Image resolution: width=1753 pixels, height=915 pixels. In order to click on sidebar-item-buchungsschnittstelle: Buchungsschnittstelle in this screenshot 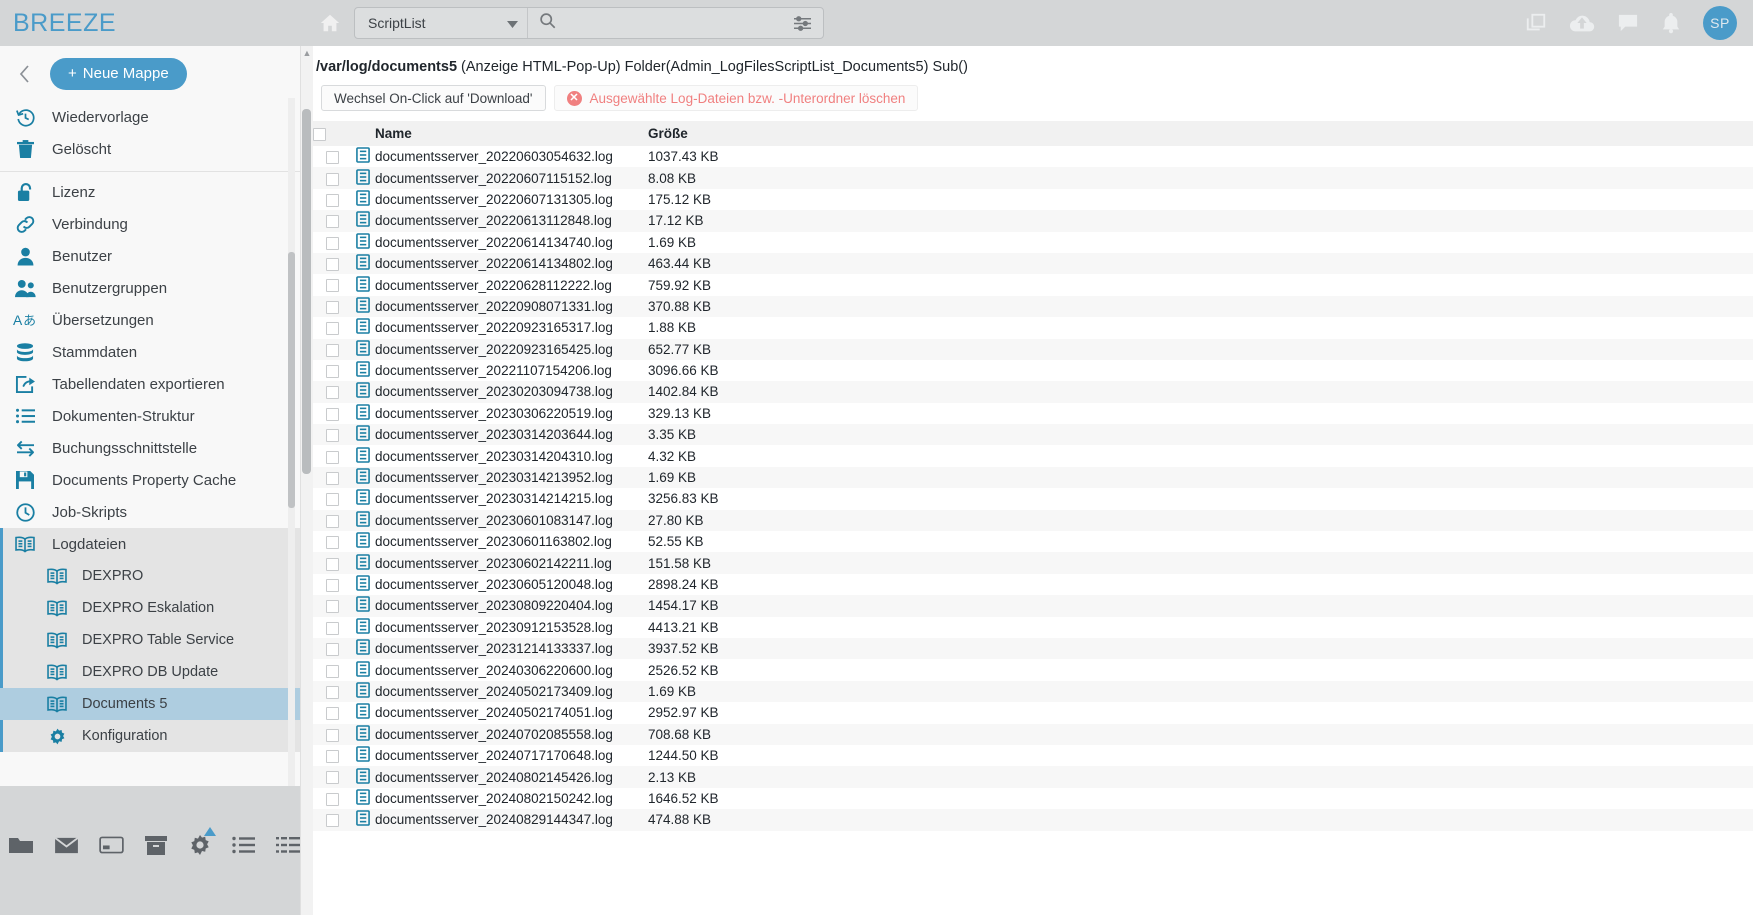, I will do `click(150, 448)`.